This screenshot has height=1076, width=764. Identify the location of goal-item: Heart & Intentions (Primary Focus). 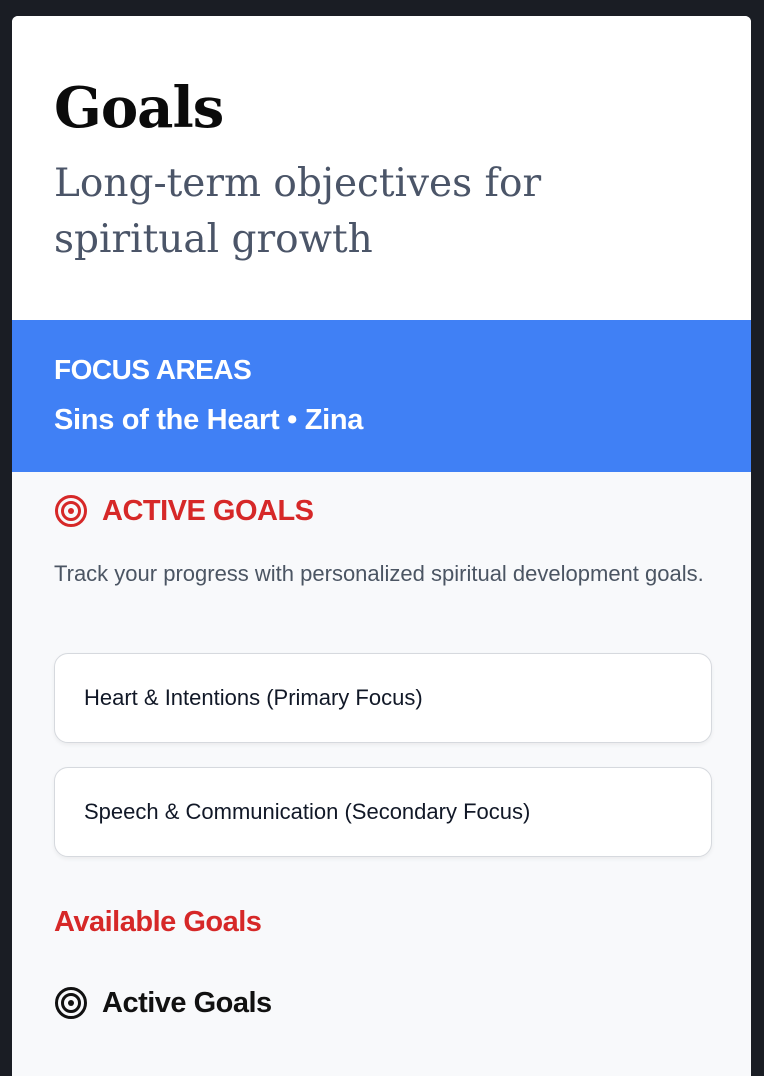
(383, 698).